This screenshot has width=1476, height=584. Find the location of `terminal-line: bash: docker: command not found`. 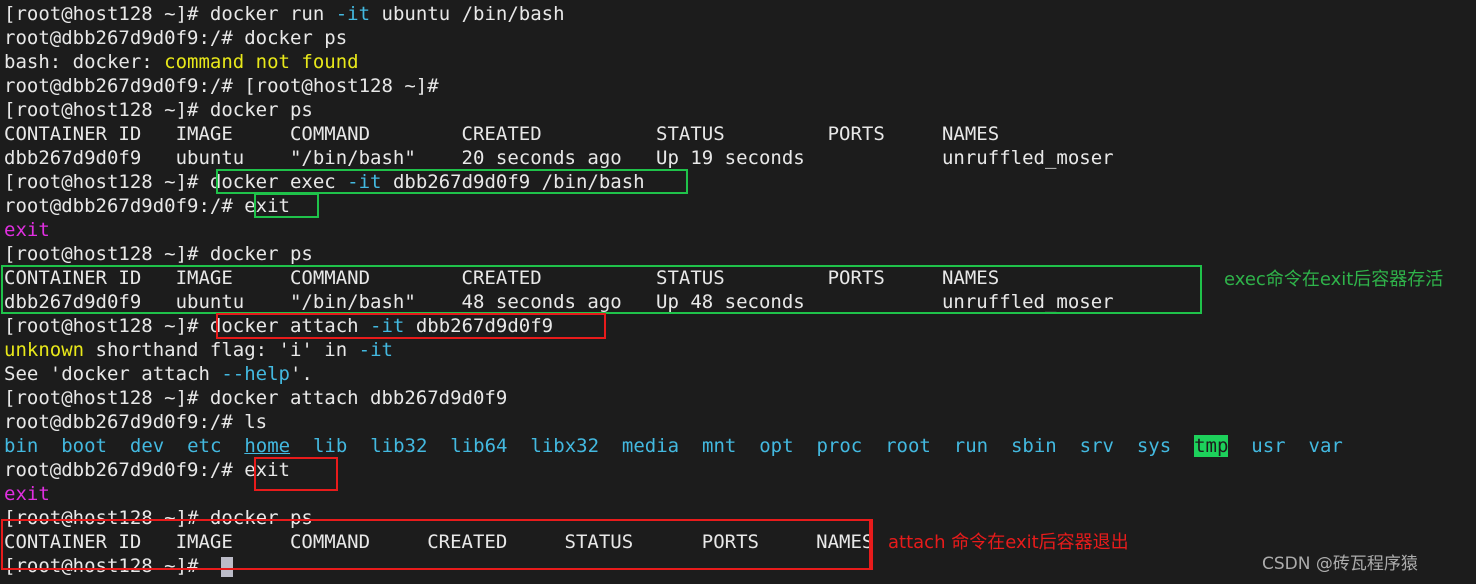

terminal-line: bash: docker: command not found is located at coordinates (181, 62).